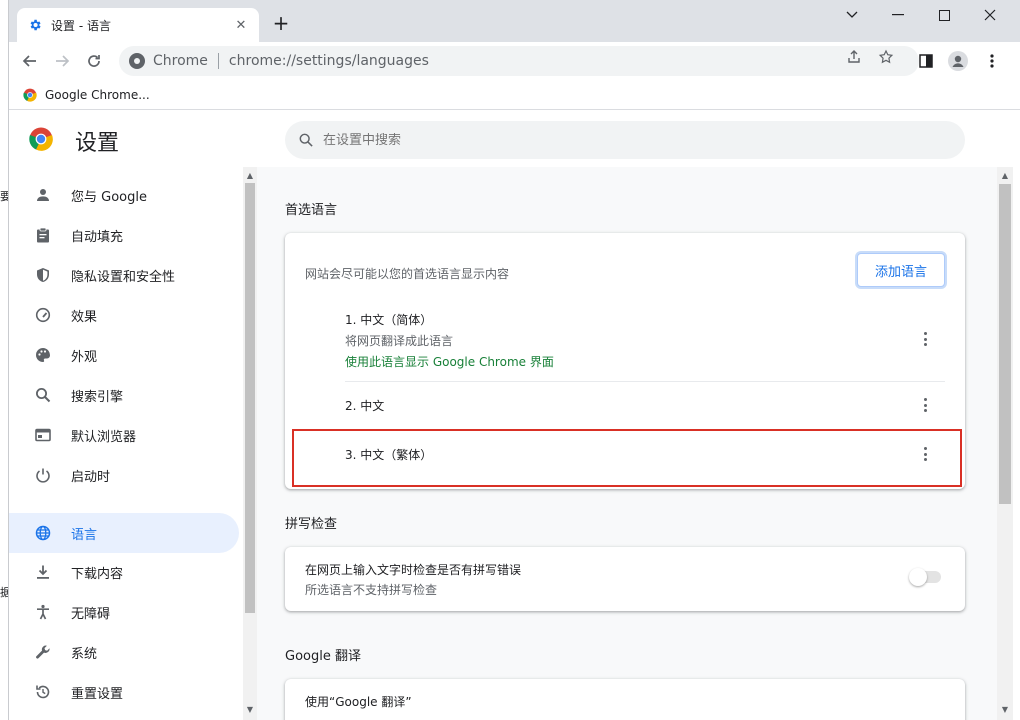  I want to click on new-tab-button: +, so click(281, 24).